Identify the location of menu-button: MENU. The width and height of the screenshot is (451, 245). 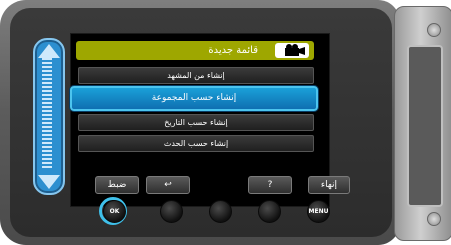
(318, 211).